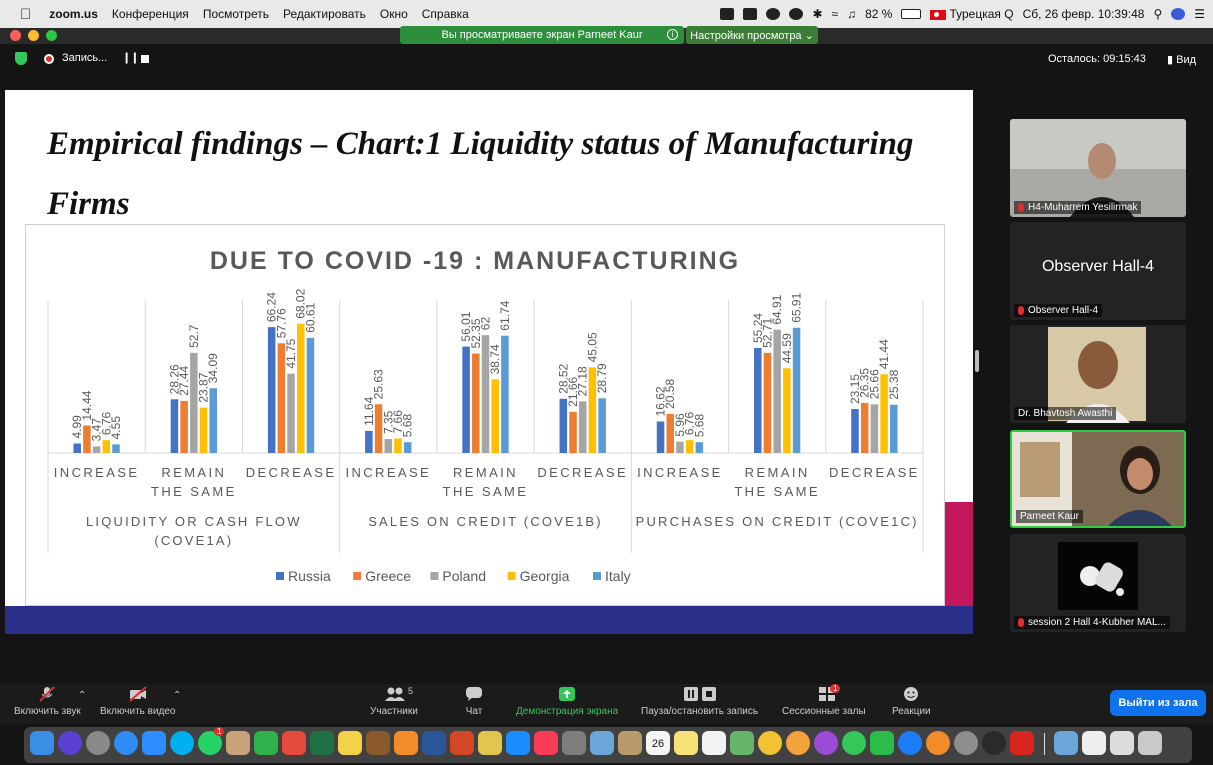  What do you see at coordinates (1094, 743) in the screenshot?
I see `document-icon` at bounding box center [1094, 743].